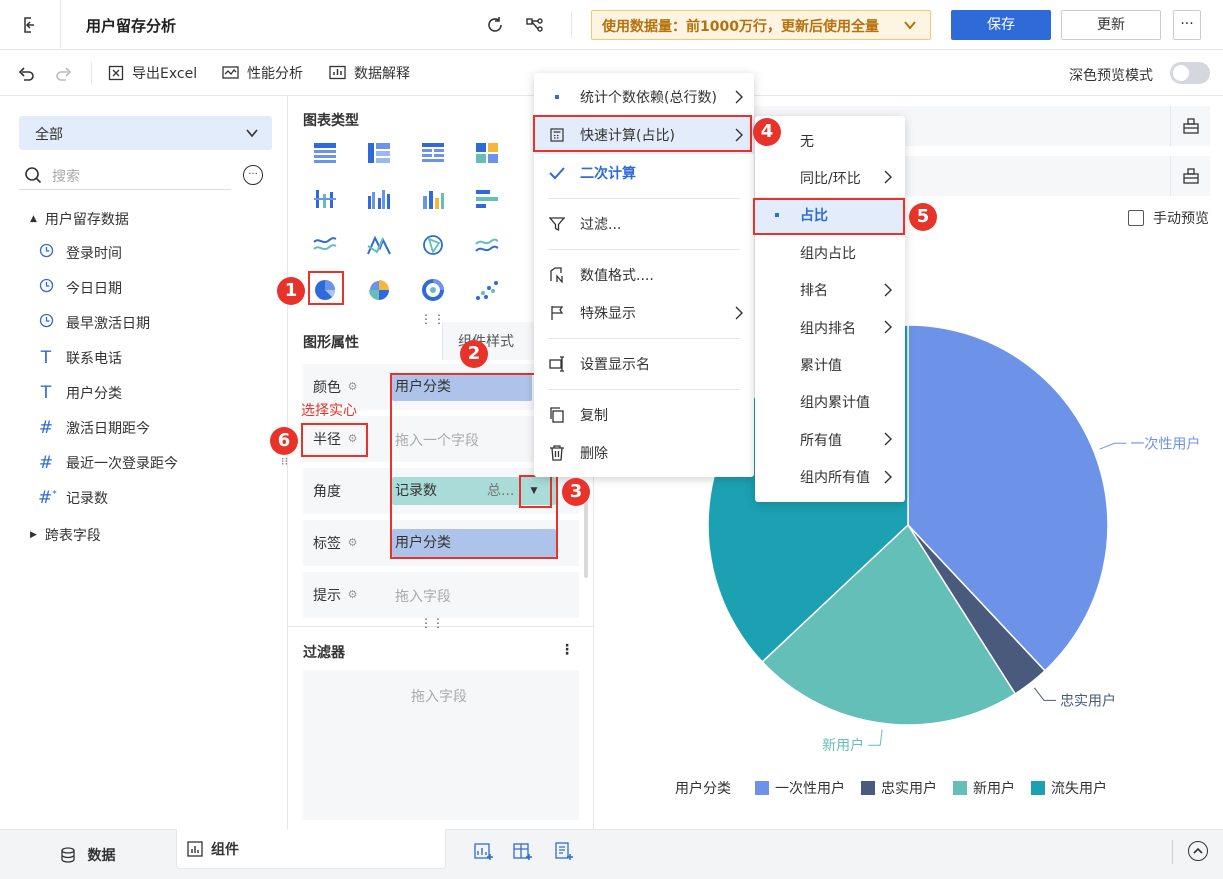 The width and height of the screenshot is (1223, 879). I want to click on list-item: 今日日期, so click(144, 287).